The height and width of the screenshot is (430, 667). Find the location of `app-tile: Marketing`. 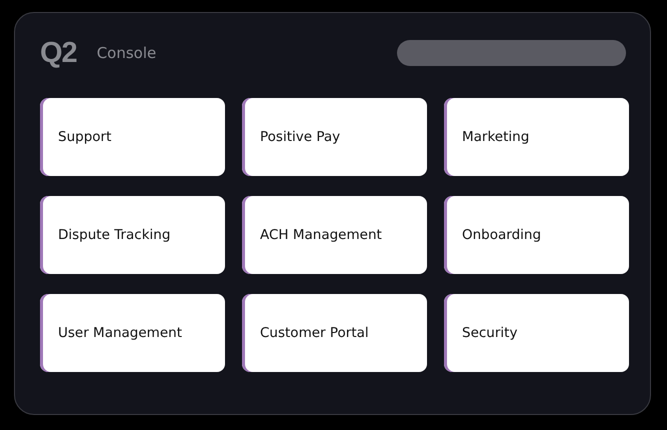

app-tile: Marketing is located at coordinates (536, 137).